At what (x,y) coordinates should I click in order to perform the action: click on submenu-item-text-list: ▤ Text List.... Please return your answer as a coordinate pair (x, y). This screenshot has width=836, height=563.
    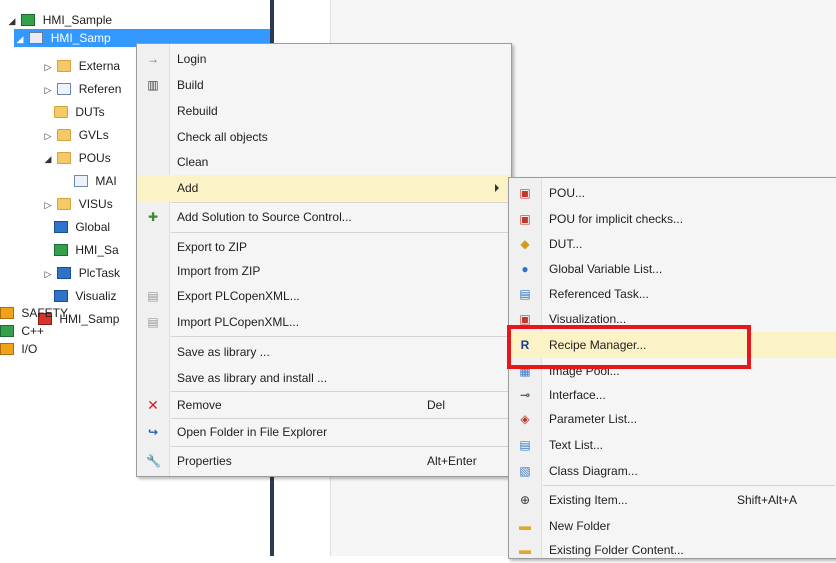
    Looking at the image, I should click on (672, 445).